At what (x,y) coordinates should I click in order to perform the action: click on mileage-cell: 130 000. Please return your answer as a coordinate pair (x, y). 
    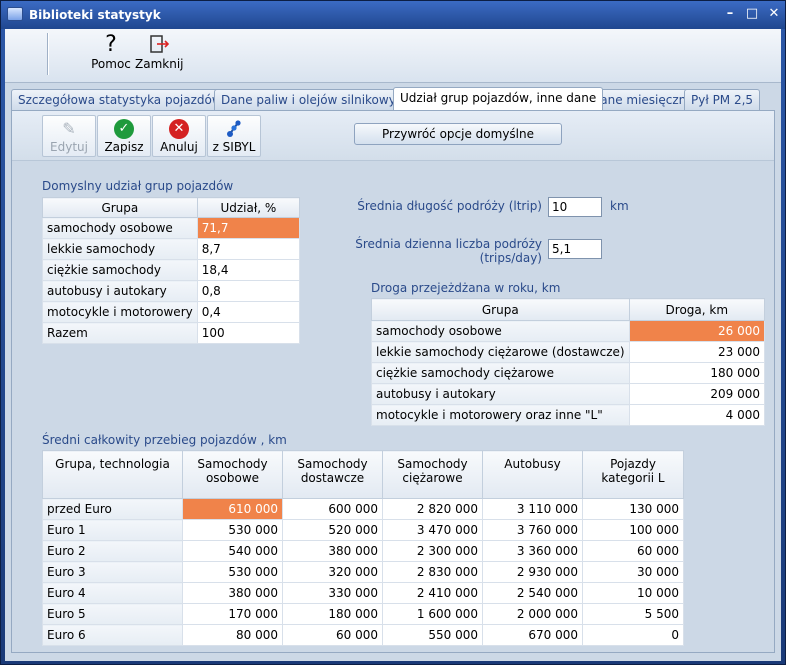
    Looking at the image, I should click on (633, 509).